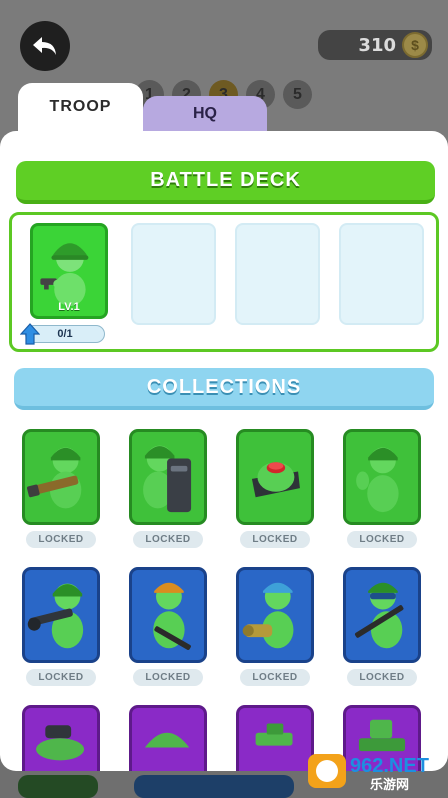 This screenshot has width=448, height=798. I want to click on watermark-text: 962.NET, so click(389, 766).